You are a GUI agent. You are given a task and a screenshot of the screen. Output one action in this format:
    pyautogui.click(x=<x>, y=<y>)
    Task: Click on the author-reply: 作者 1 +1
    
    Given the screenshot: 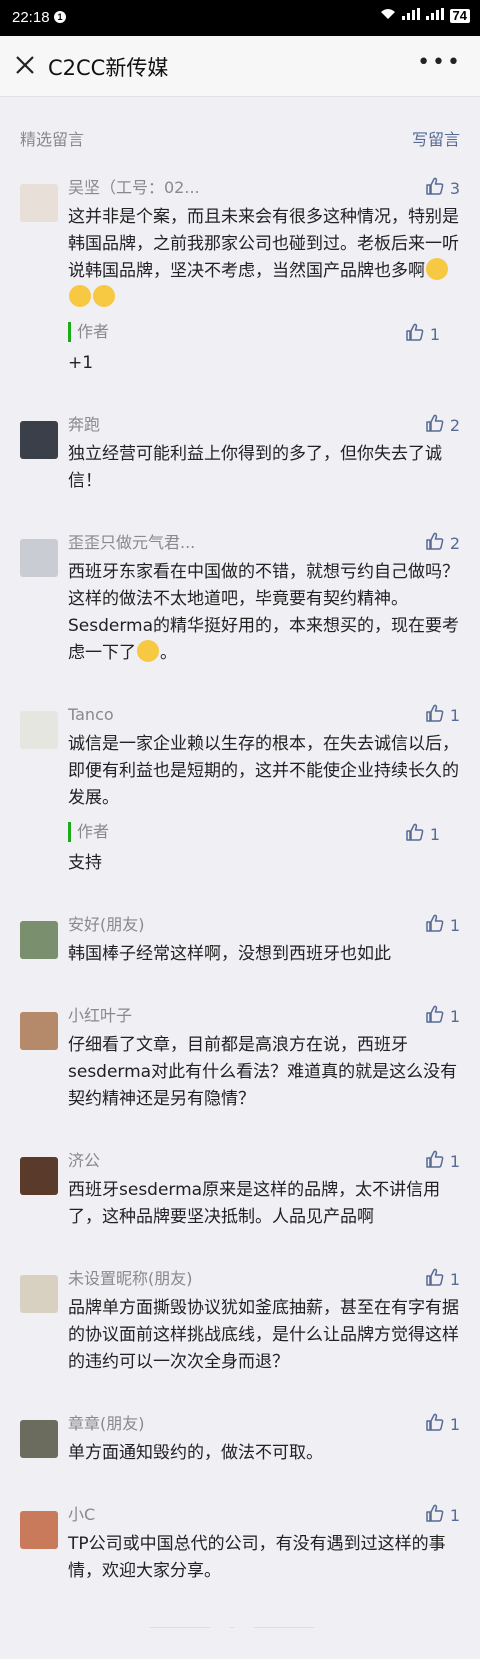 What is the action you would take?
    pyautogui.click(x=264, y=349)
    